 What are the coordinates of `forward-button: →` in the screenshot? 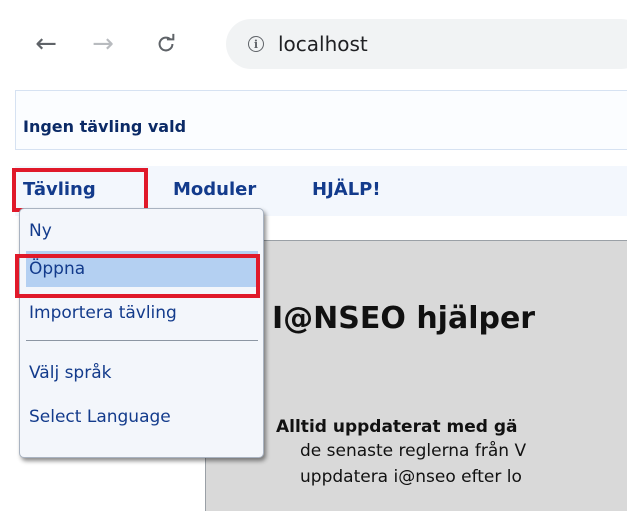 It's located at (103, 44).